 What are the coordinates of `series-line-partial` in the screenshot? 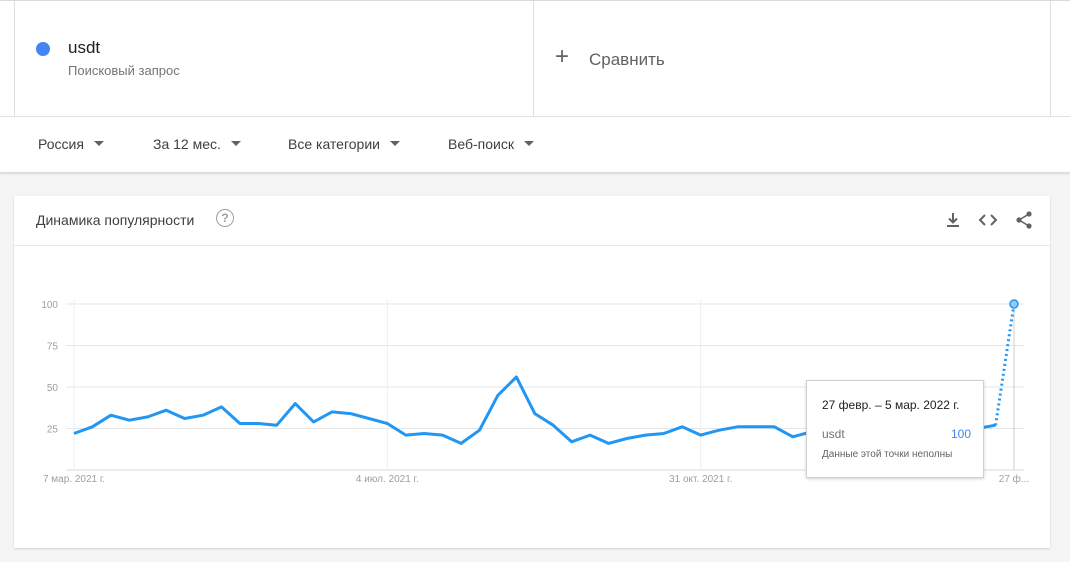 It's located at (1005, 364).